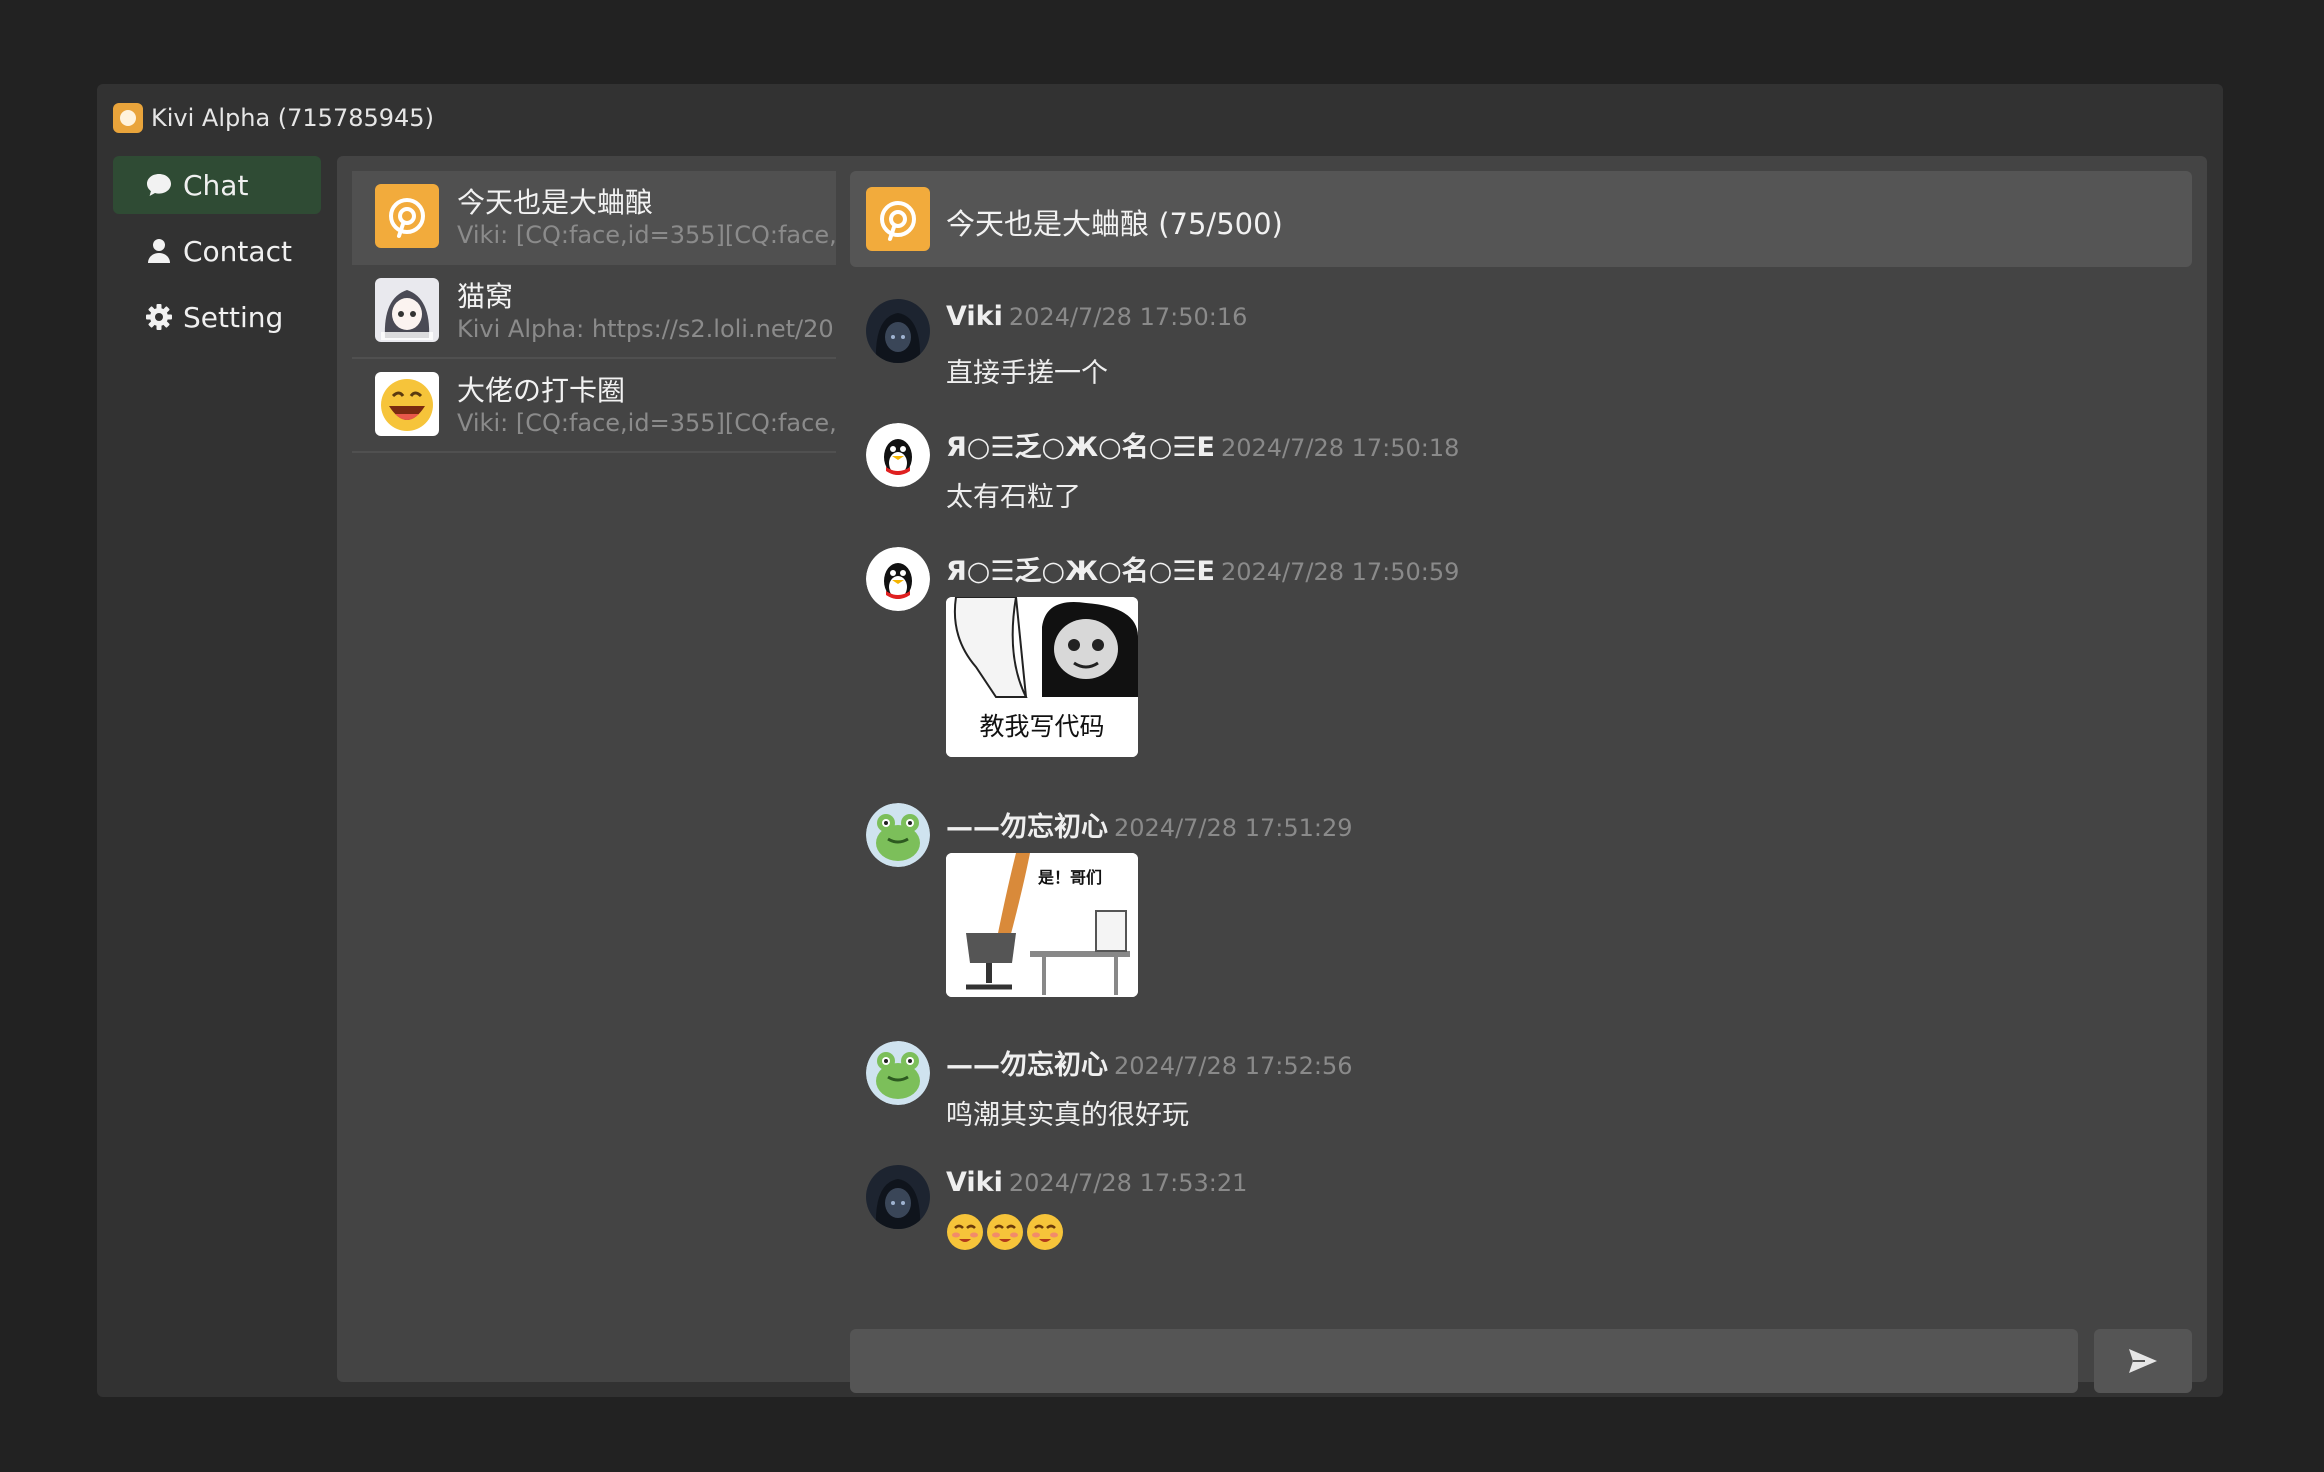  I want to click on chat-bubble-icon, so click(159, 185).